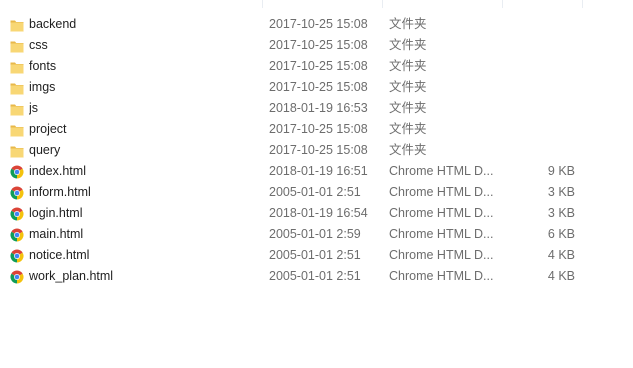  Describe the element at coordinates (561, 171) in the screenshot. I see `file-size: 9 KB` at that location.